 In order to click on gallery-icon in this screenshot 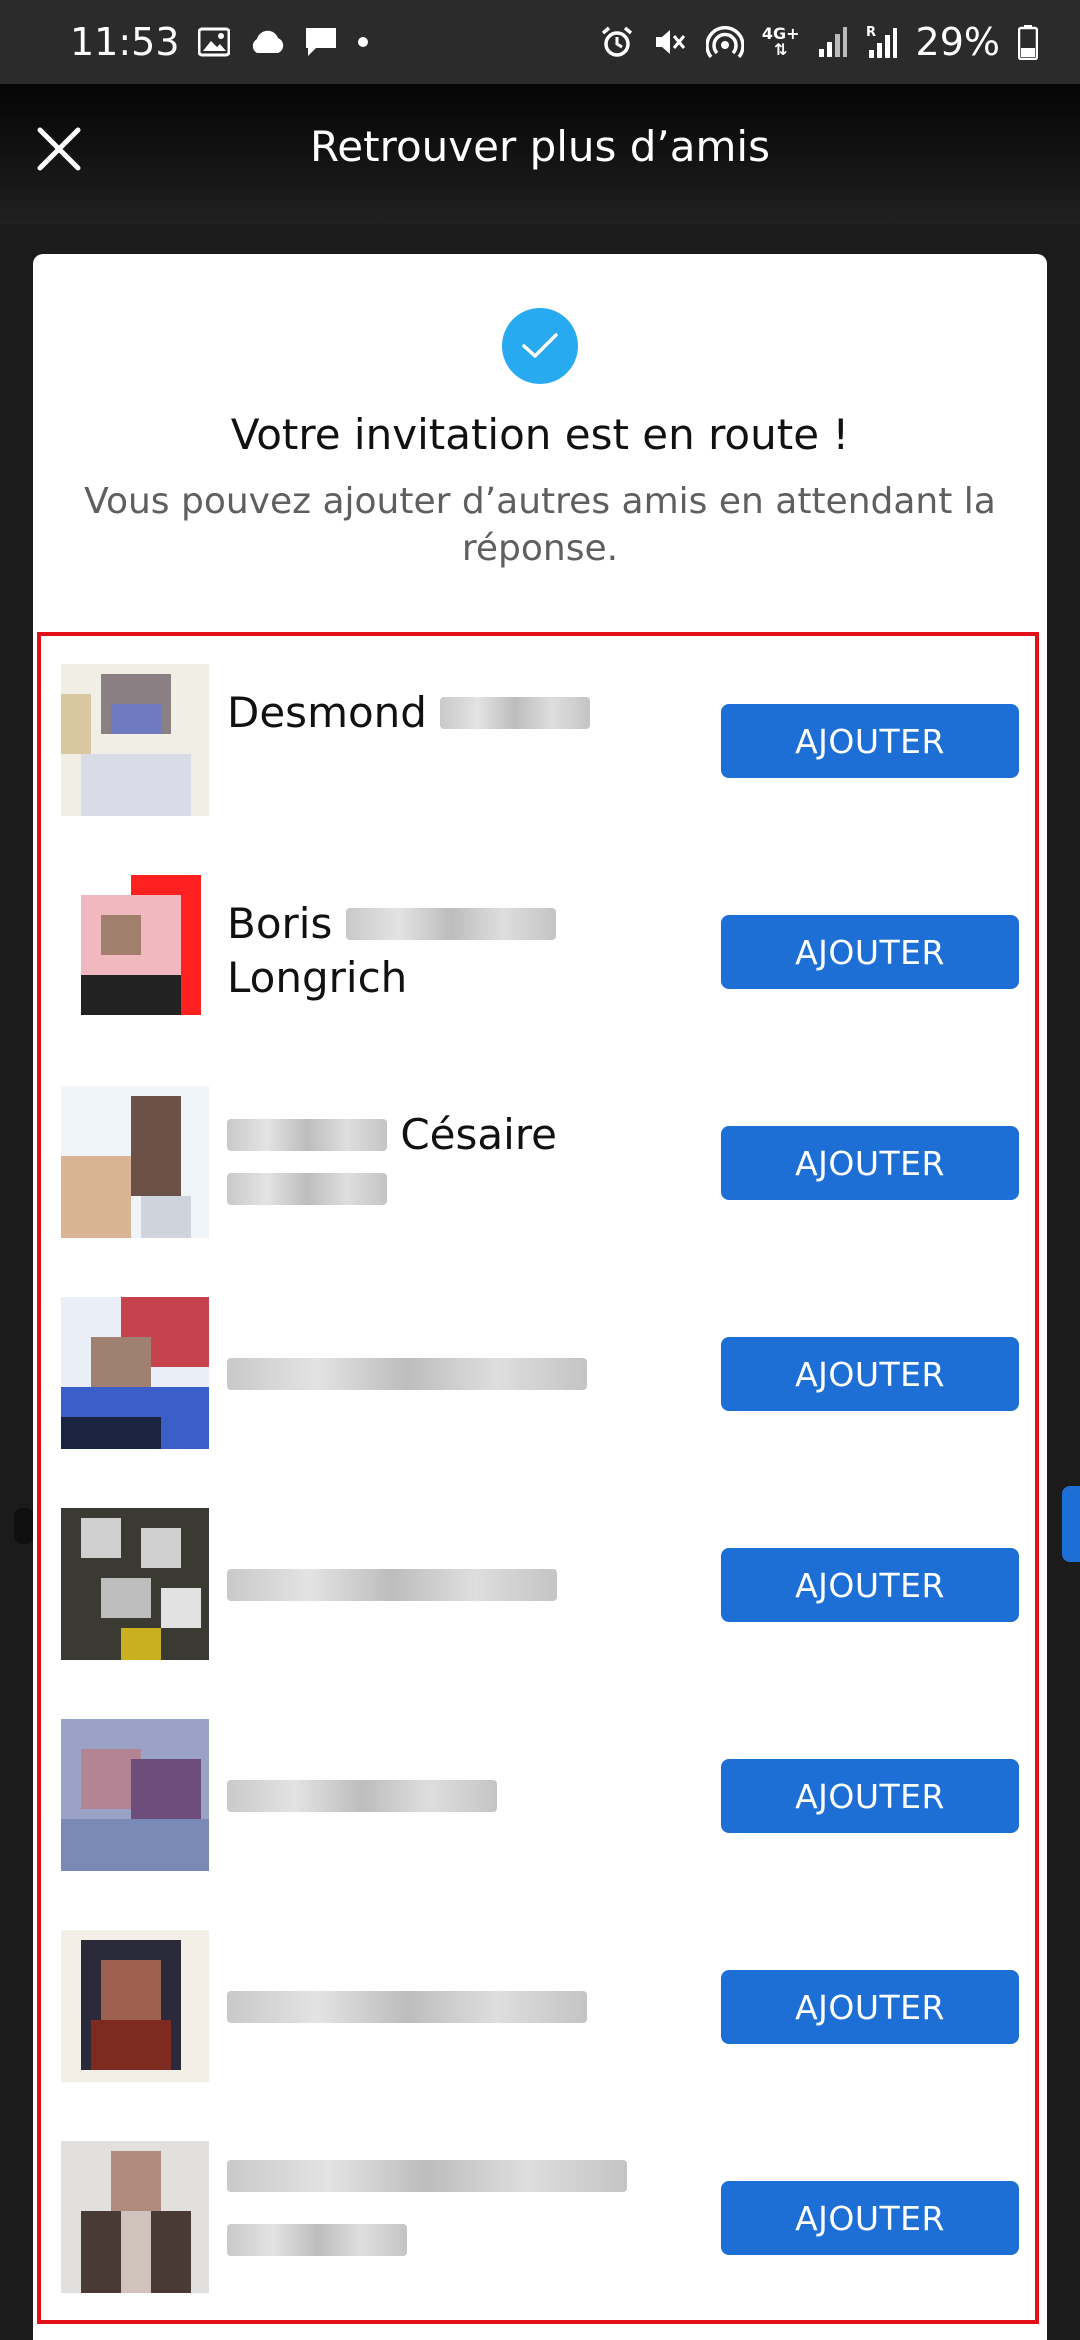, I will do `click(213, 42)`.